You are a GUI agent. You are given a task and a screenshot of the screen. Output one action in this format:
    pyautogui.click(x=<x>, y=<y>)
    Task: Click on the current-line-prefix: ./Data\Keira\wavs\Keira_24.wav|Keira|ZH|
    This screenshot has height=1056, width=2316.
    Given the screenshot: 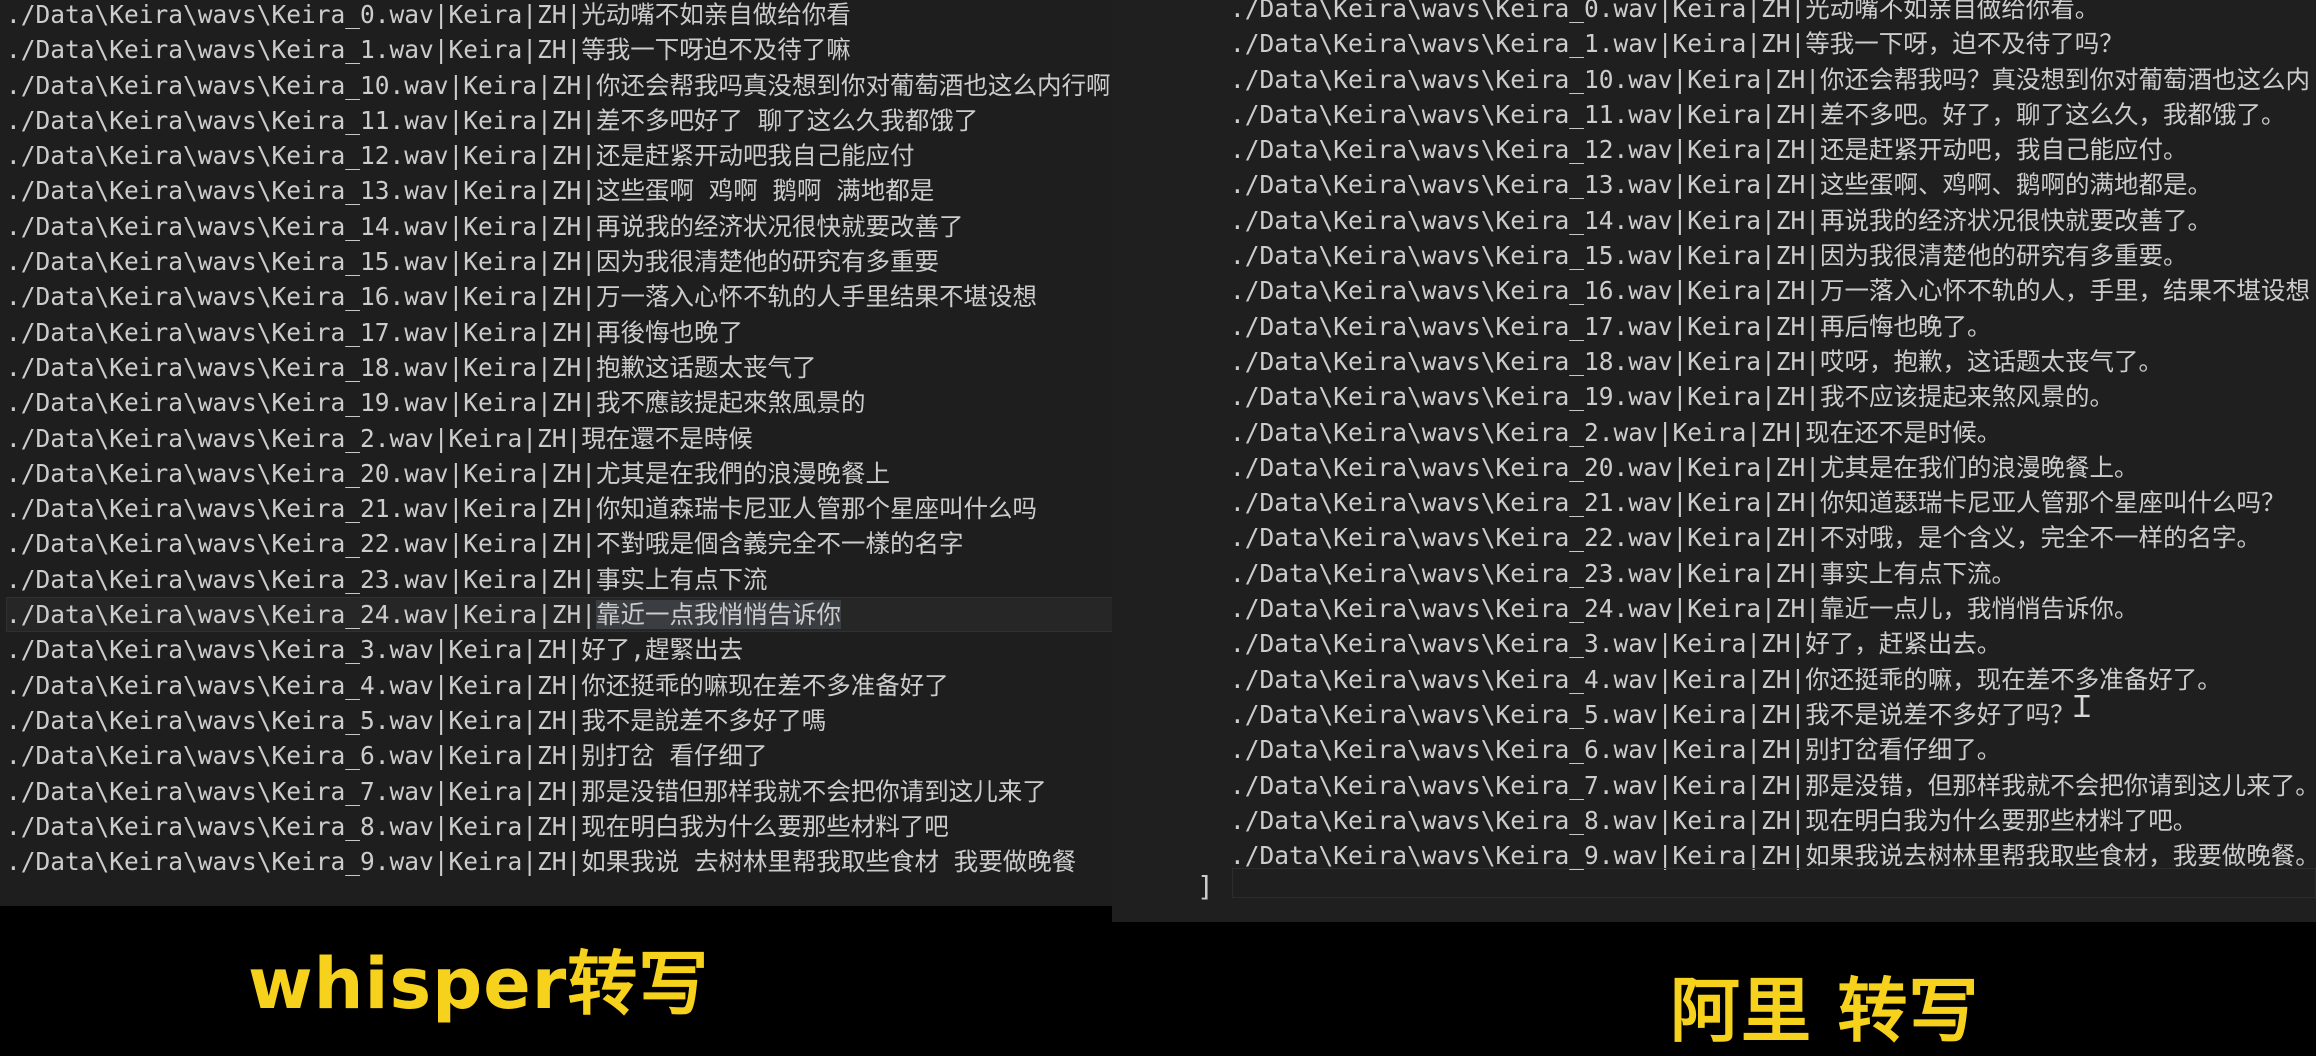 What is the action you would take?
    pyautogui.click(x=301, y=615)
    